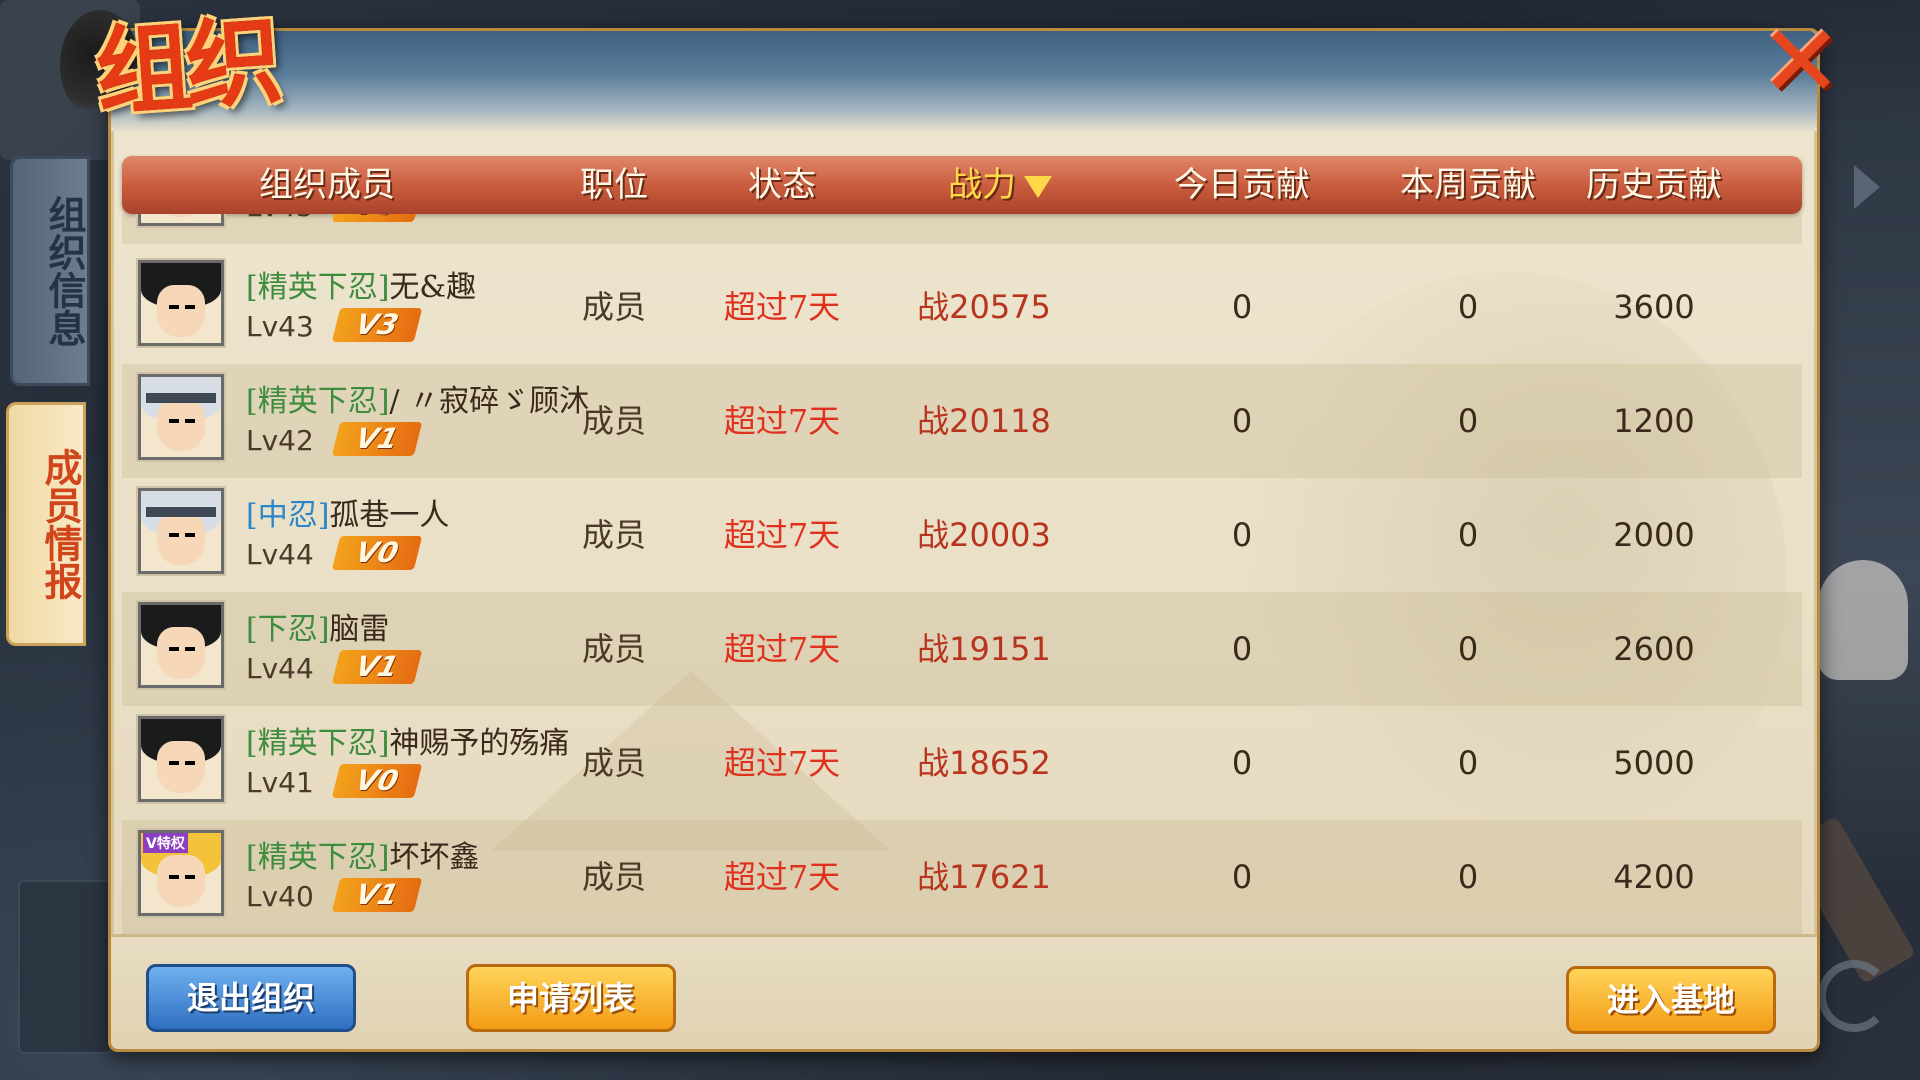 The image size is (1920, 1080). I want to click on member-rank: [下忍], so click(288, 629).